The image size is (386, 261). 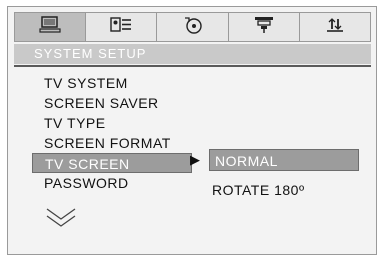 I want to click on submenu-arrow-icon: ▶, so click(x=195, y=159).